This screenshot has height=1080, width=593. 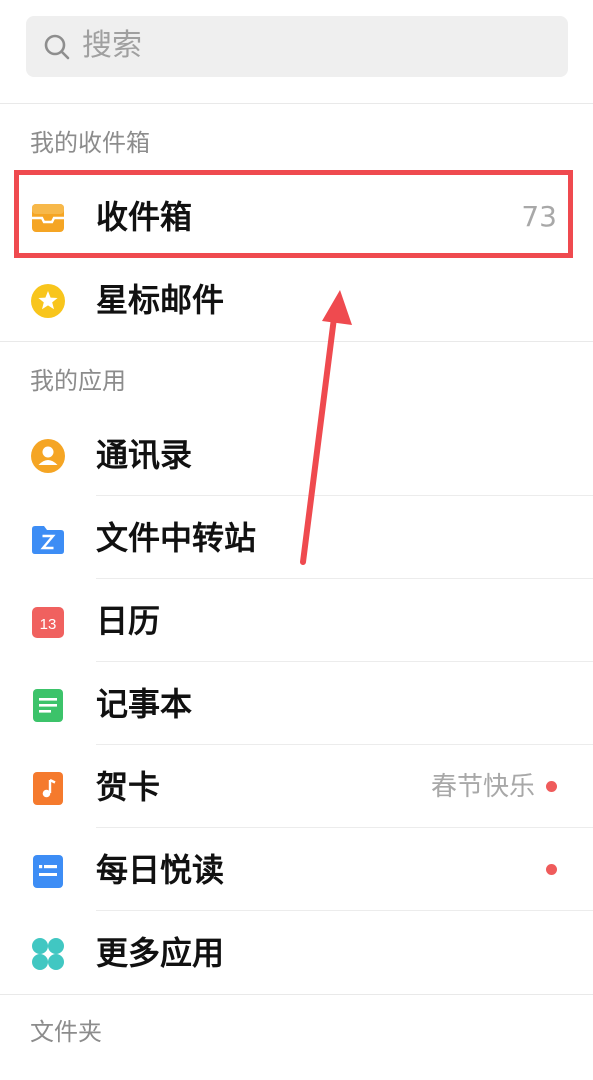 What do you see at coordinates (160, 953) in the screenshot?
I see `app-item-label: 更多应用` at bounding box center [160, 953].